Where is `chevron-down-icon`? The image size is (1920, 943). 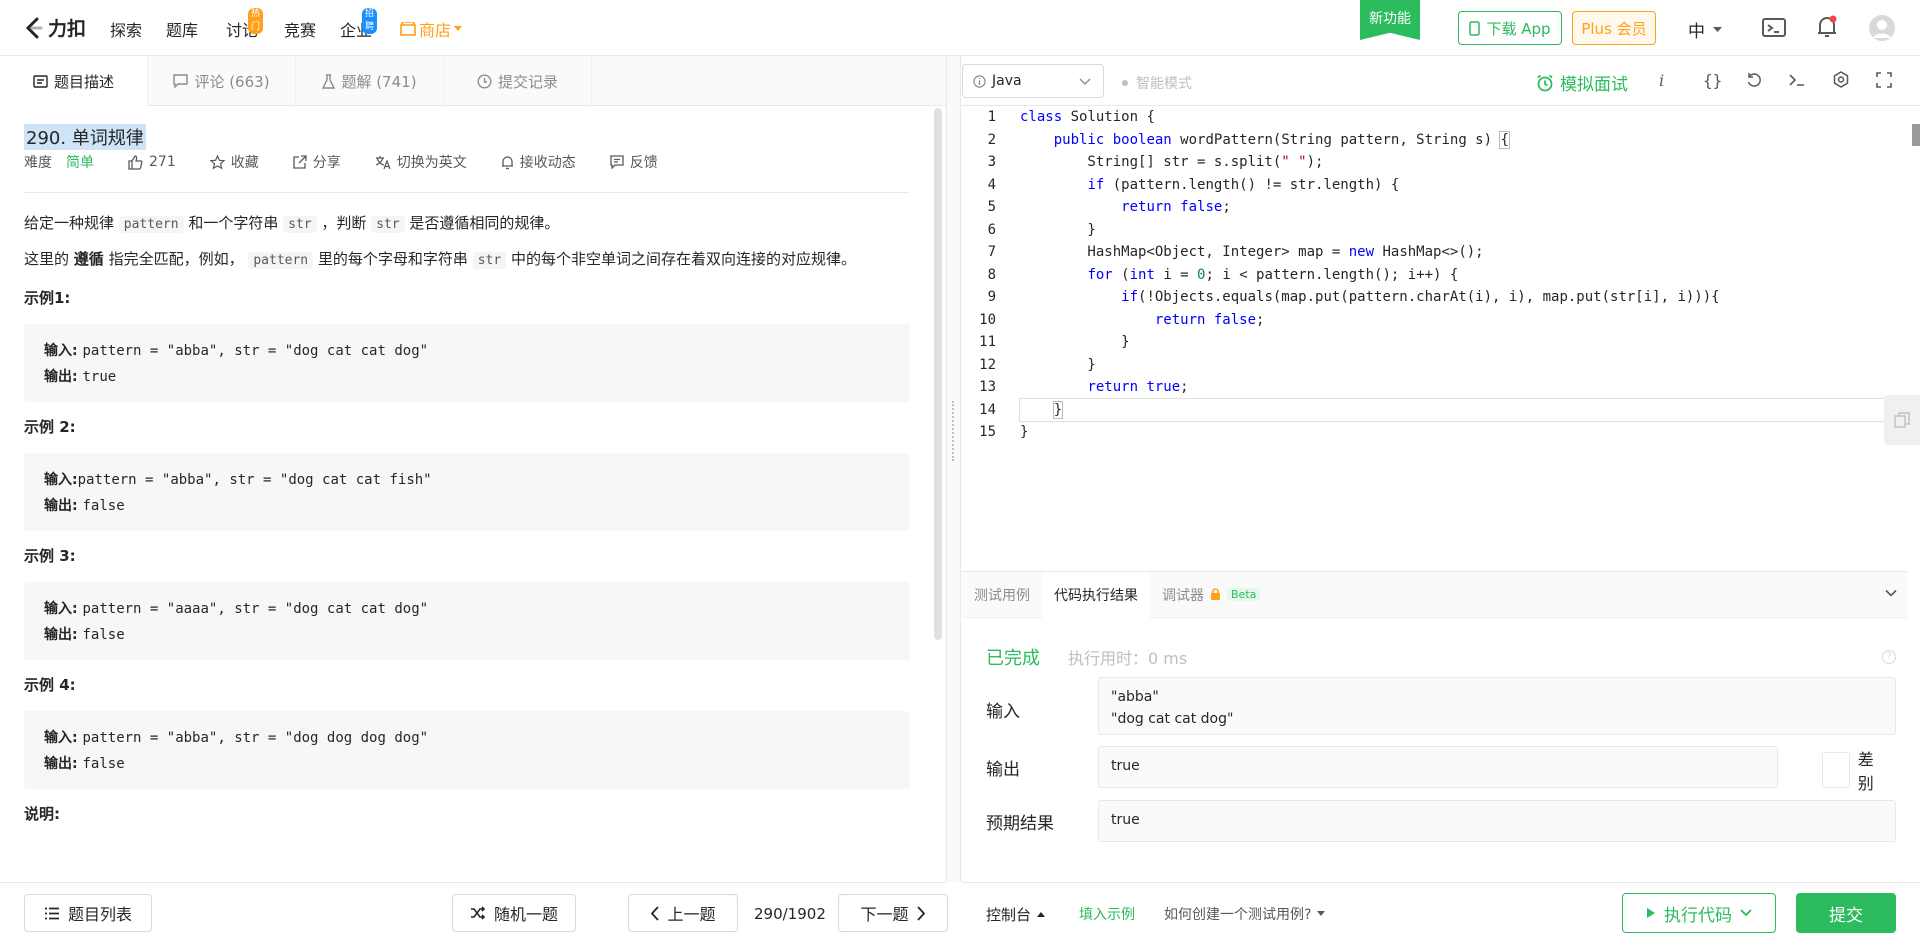 chevron-down-icon is located at coordinates (1891, 593).